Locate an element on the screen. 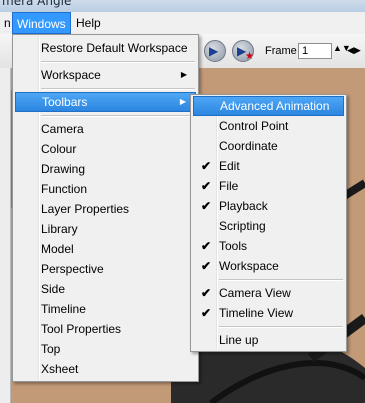  menu-item-side: Side is located at coordinates (105, 289).